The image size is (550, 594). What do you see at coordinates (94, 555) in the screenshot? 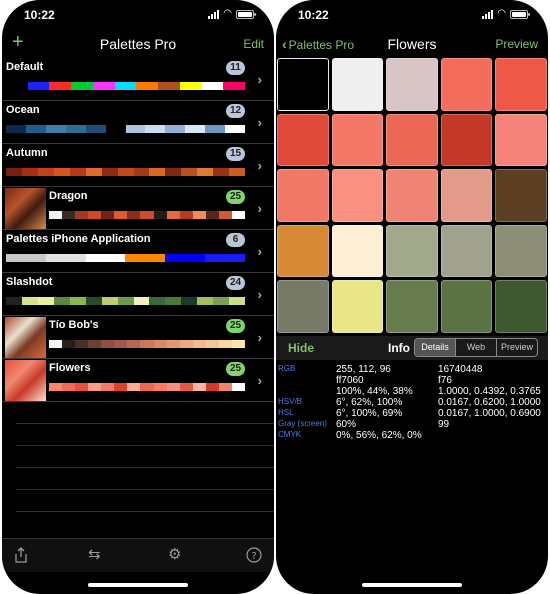
I see `swap-arrows-icon: ⇆` at bounding box center [94, 555].